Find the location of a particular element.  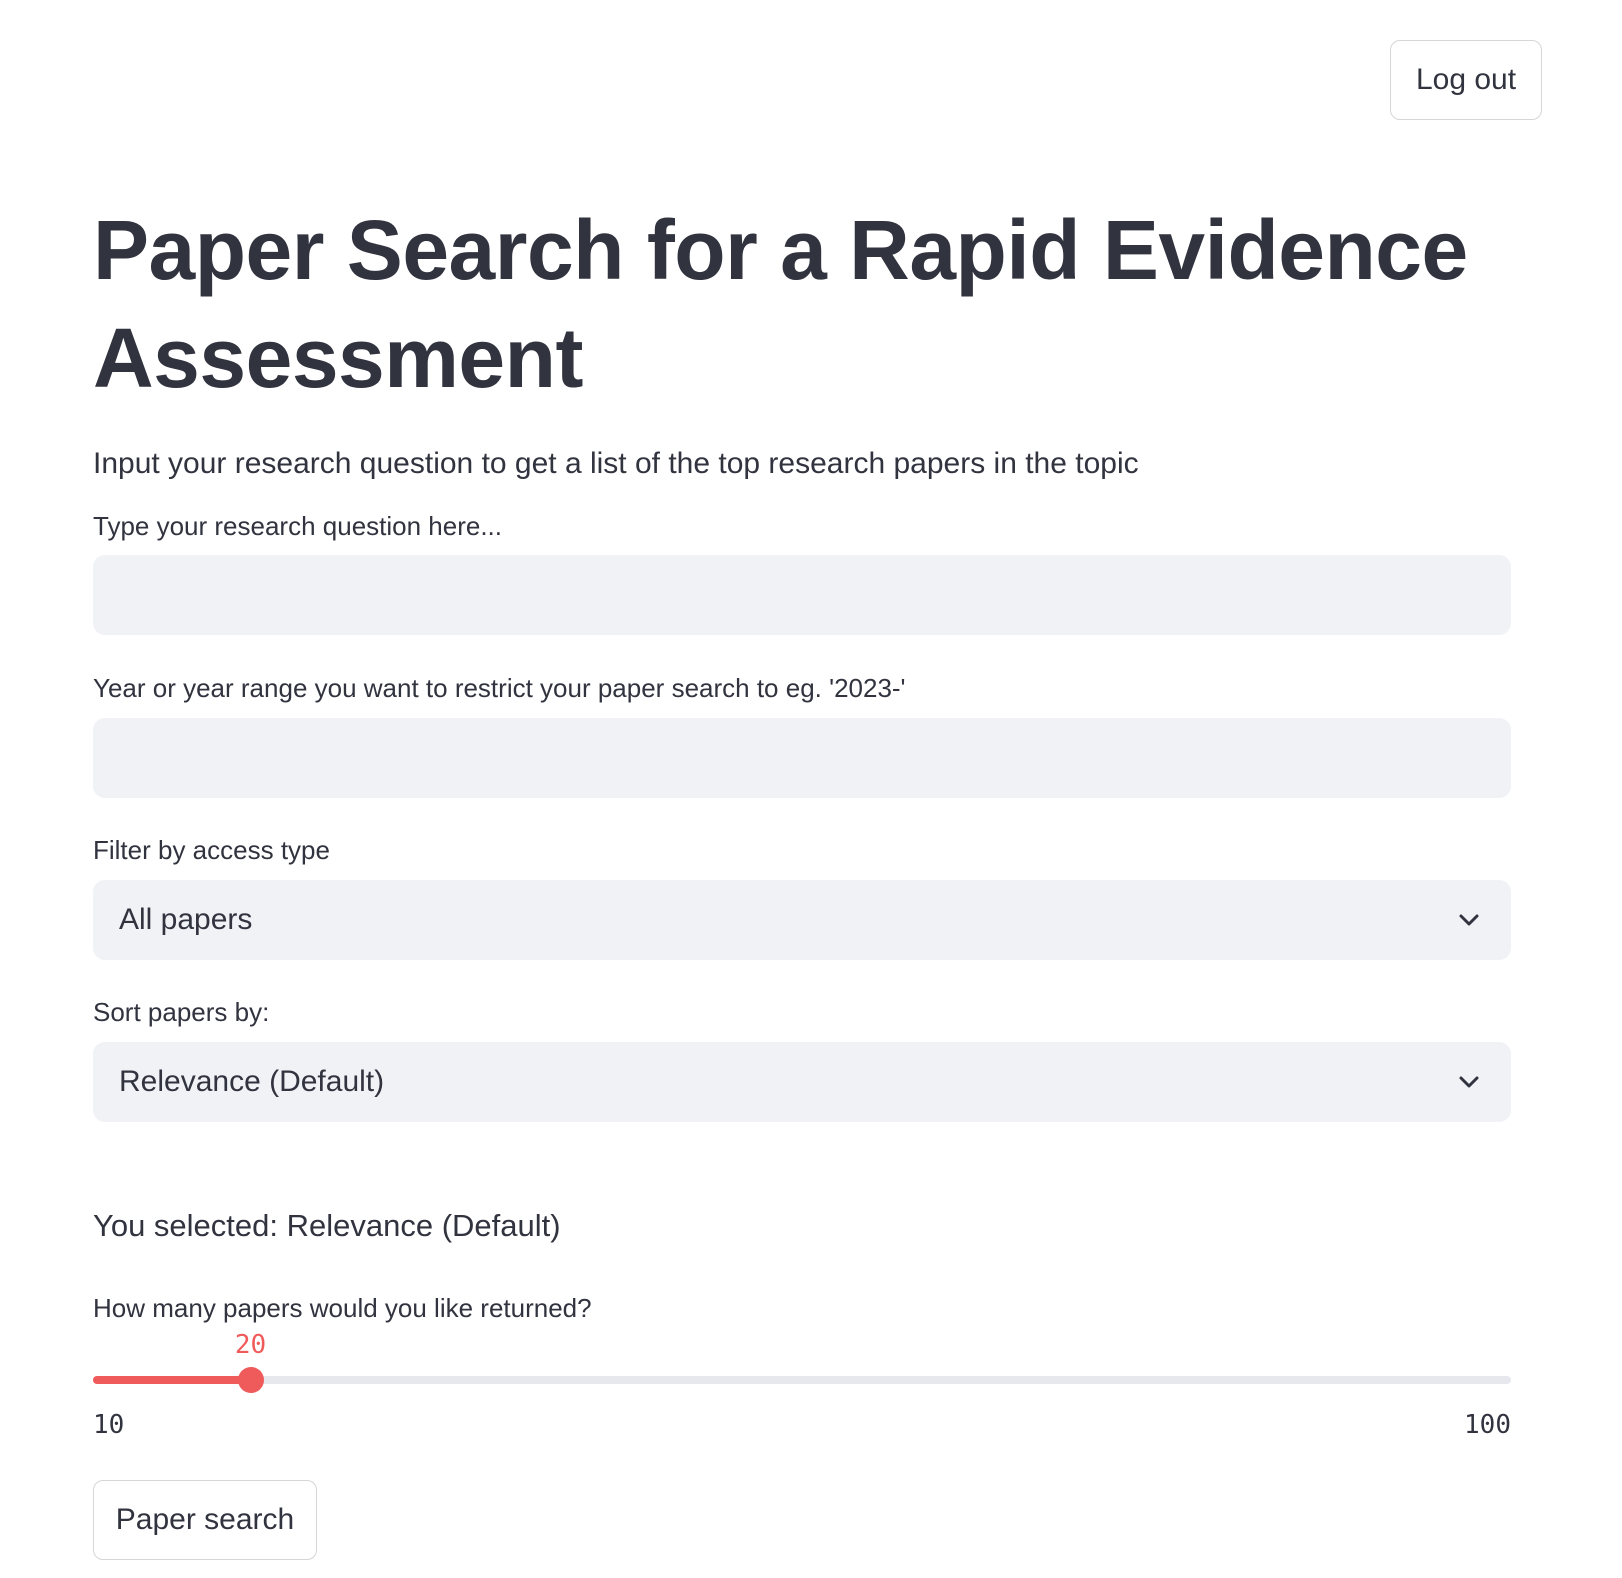

logout-button: Log out is located at coordinates (1466, 80).